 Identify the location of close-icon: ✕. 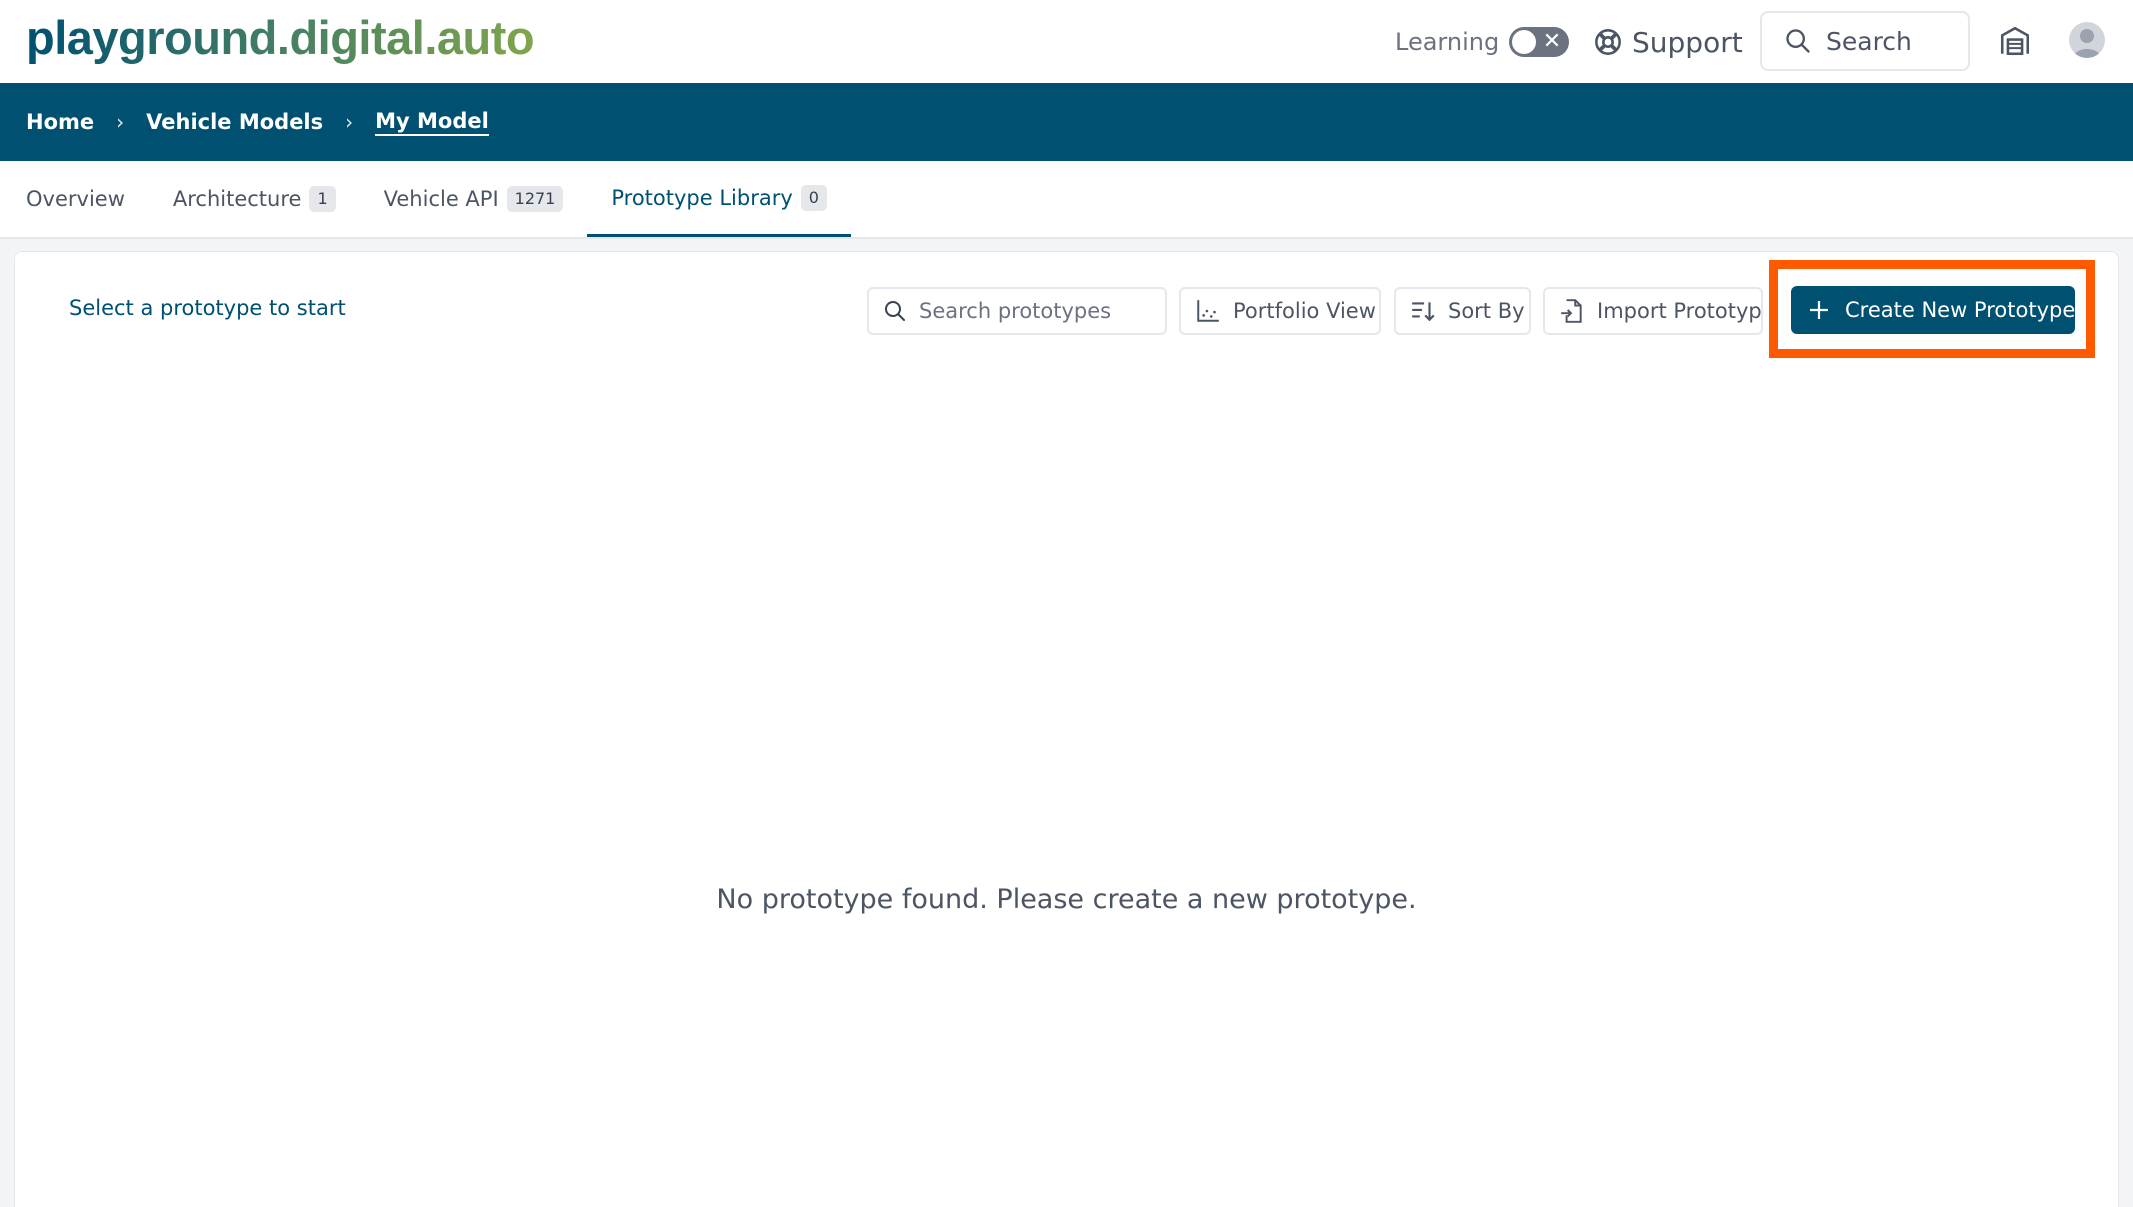
(1552, 41).